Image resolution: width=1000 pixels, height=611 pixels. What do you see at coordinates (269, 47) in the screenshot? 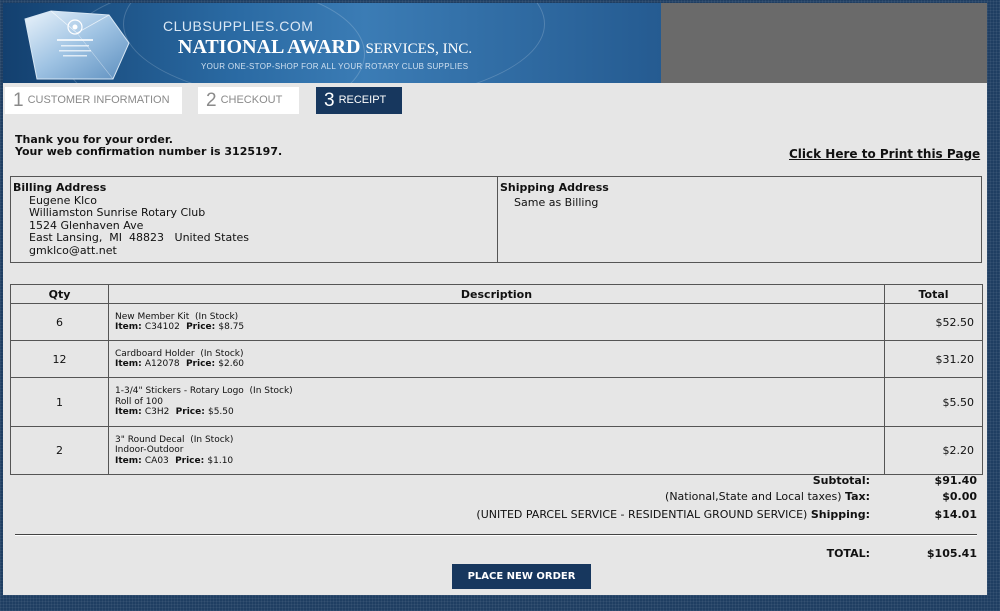
I see `company-name-main: NATIONAL AWARD` at bounding box center [269, 47].